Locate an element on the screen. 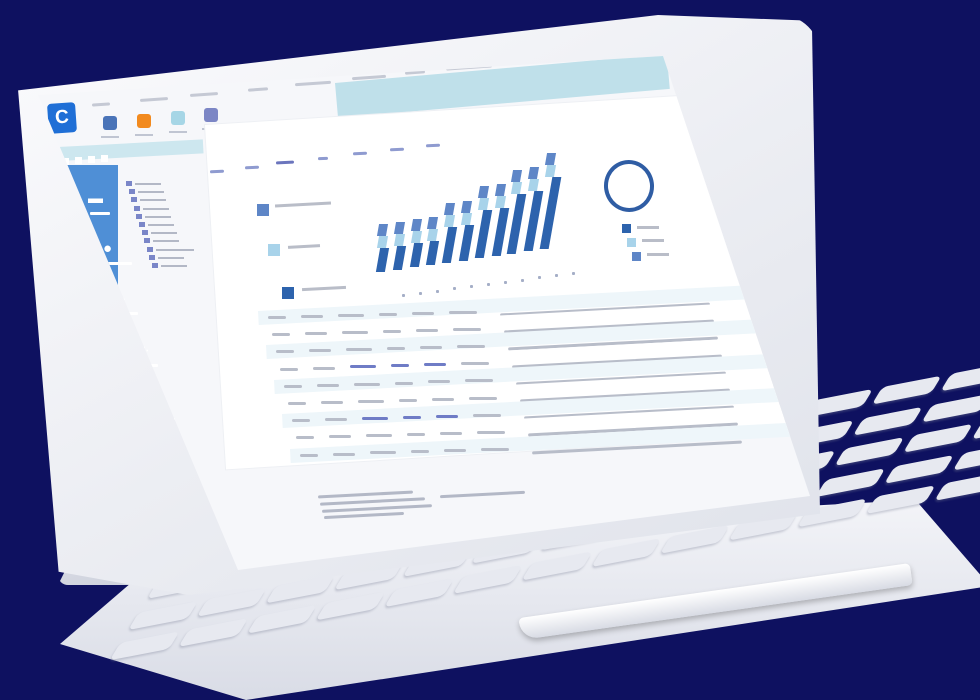  document-icon is located at coordinates (110, 123).